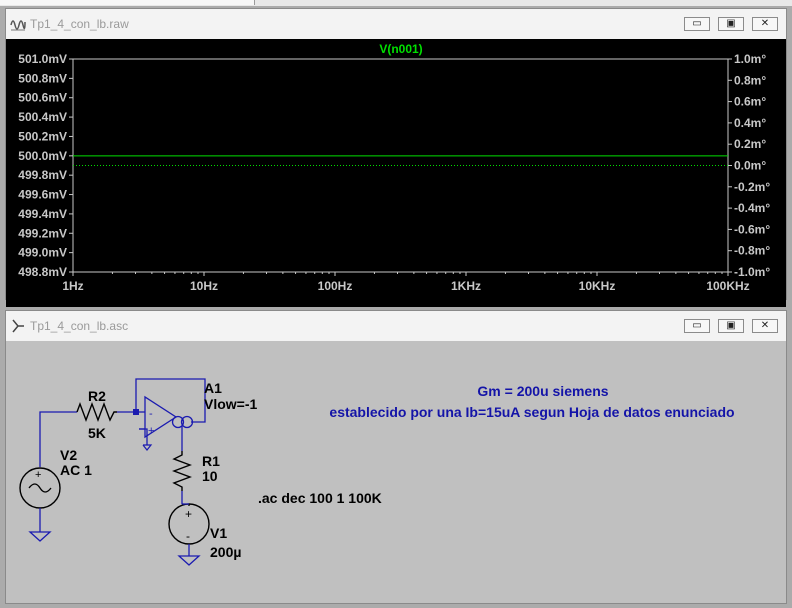 The image size is (792, 608). What do you see at coordinates (42, 195) in the screenshot?
I see `y-left-tick-label: 499.6mV` at bounding box center [42, 195].